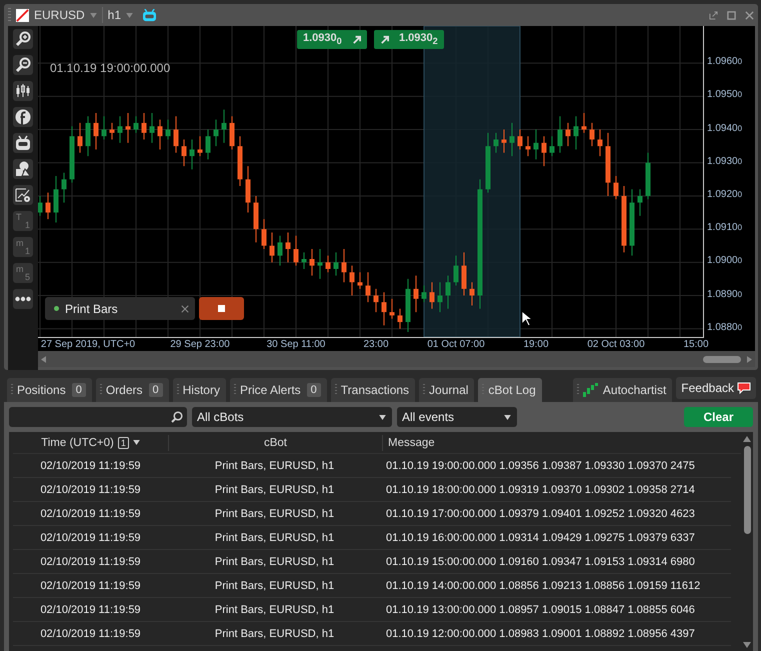 This screenshot has height=651, width=761. I want to click on table-cell-text: 01.10.19 15:00:00.000 1.09160 1.09347 1.09153 1.09314 6980, so click(540, 562).